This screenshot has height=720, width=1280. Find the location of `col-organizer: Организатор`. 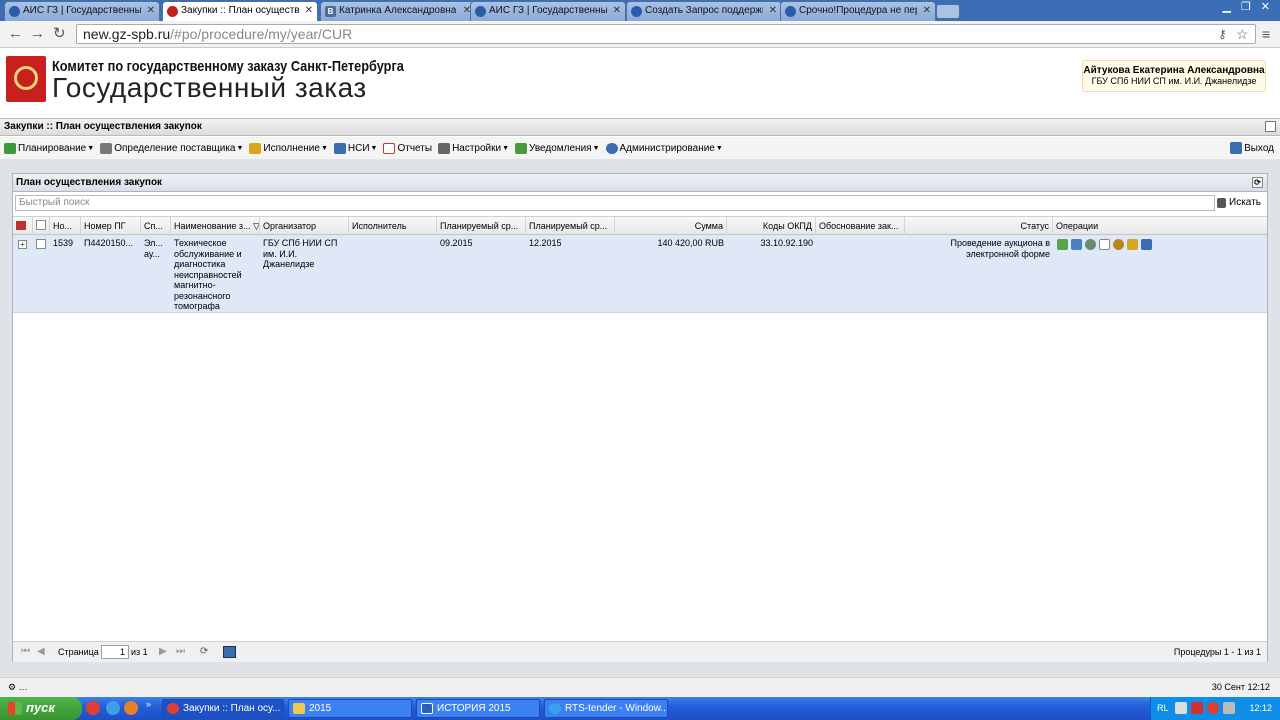

col-organizer: Организатор is located at coordinates (304, 226).